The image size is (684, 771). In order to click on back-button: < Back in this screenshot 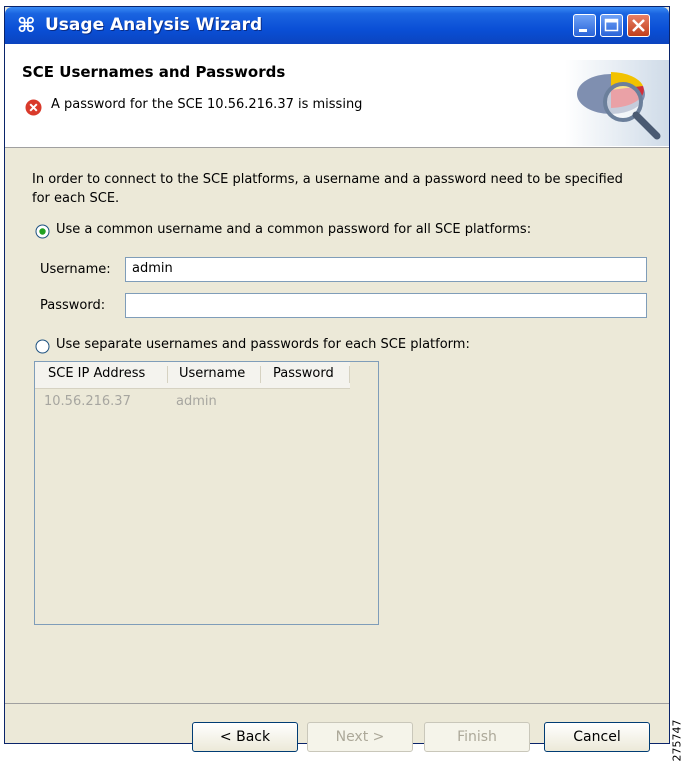, I will do `click(245, 737)`.